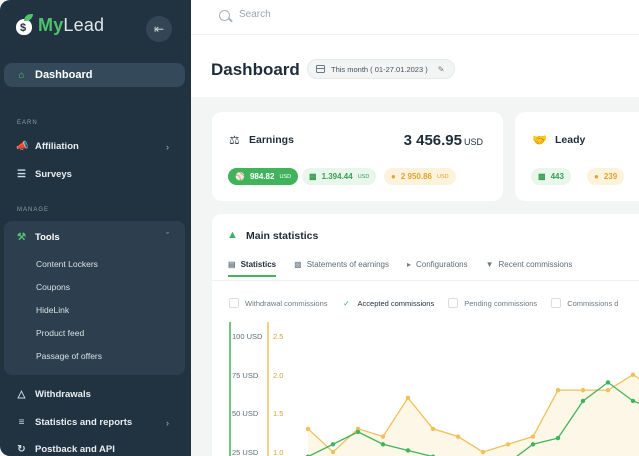 The height and width of the screenshot is (456, 639). What do you see at coordinates (27, 123) in the screenshot?
I see `section-label-earn: EARN` at bounding box center [27, 123].